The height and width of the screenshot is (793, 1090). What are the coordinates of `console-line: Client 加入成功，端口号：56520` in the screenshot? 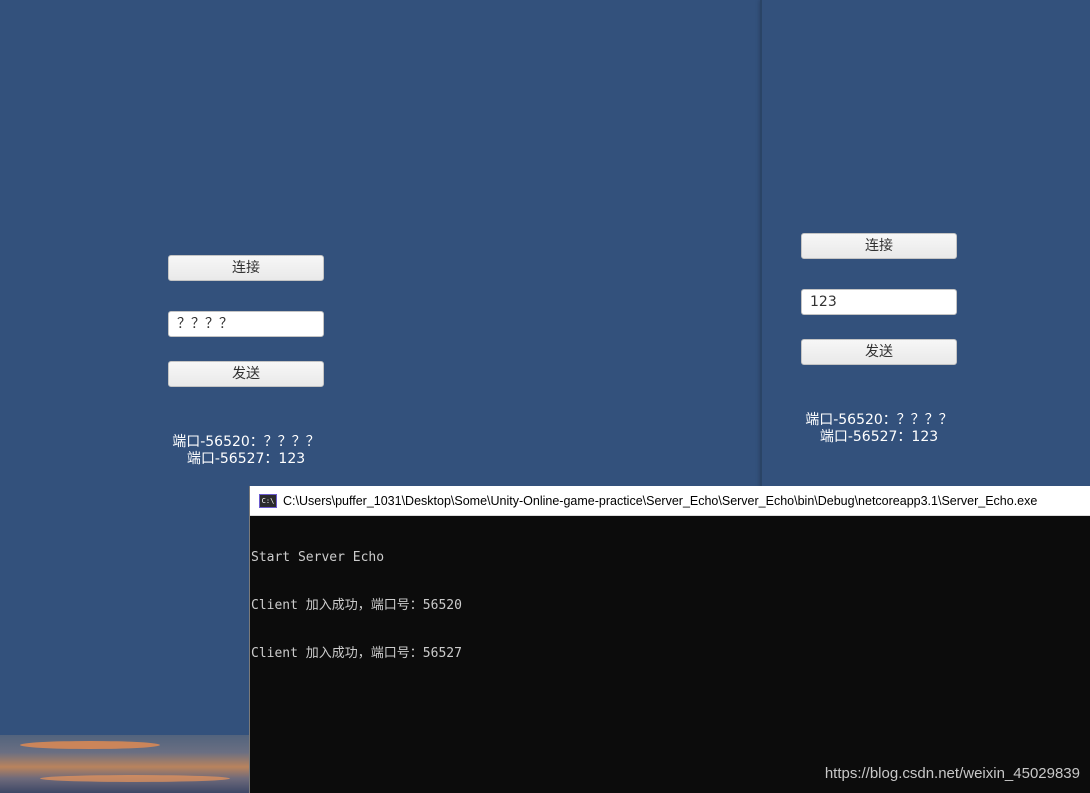 It's located at (356, 605).